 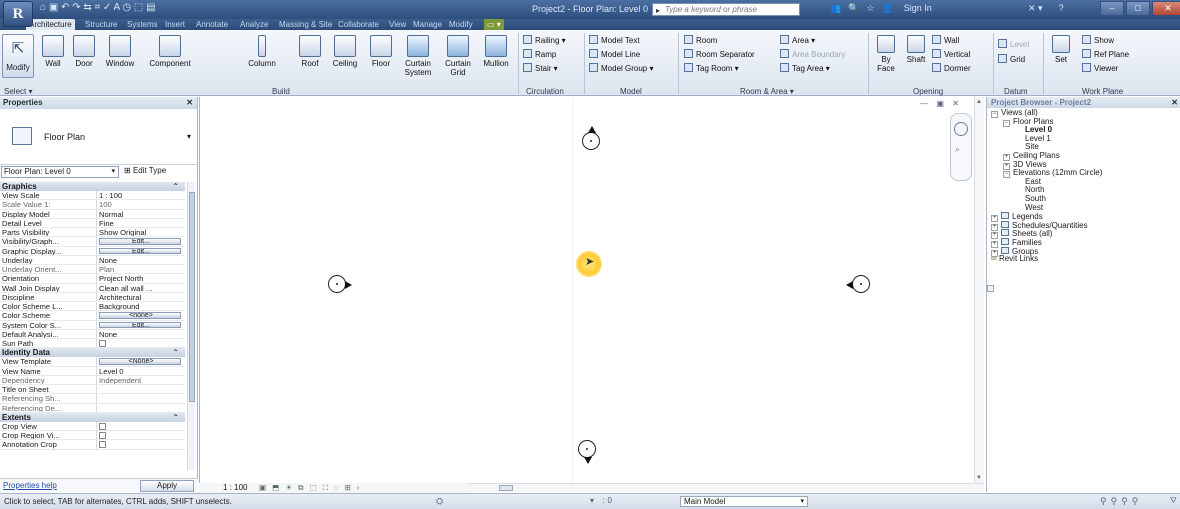 What do you see at coordinates (1098, 40) in the screenshot?
I see `show-work-plane-button: Show` at bounding box center [1098, 40].